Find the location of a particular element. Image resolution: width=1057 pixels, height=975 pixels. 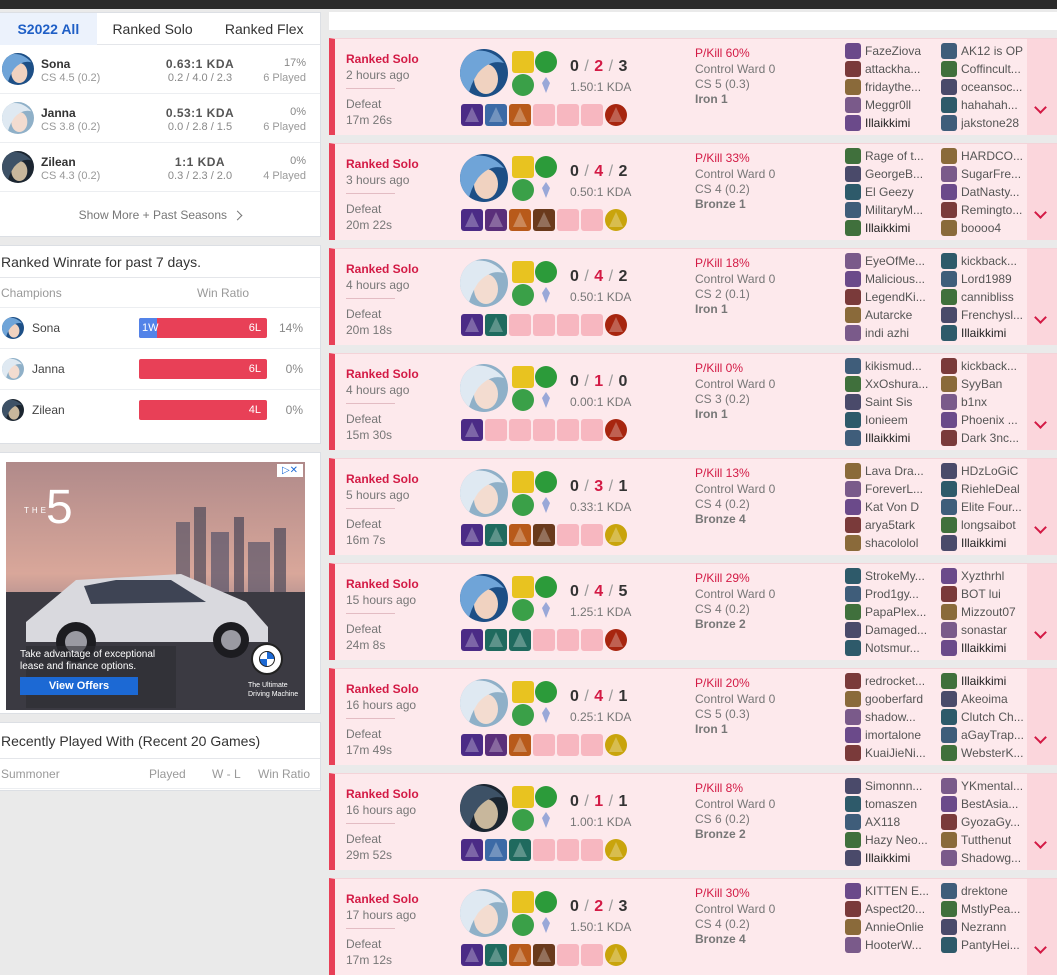

player-entry: Akeoima is located at coordinates (987, 699).